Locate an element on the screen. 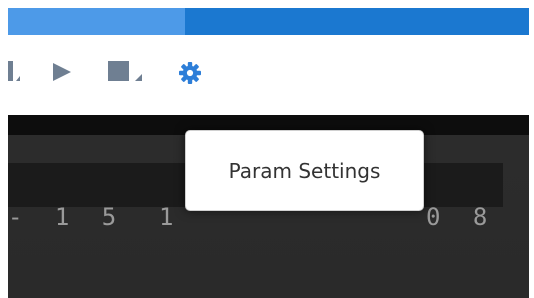 Image resolution: width=534 pixels, height=298 pixels. play-icon is located at coordinates (62, 72).